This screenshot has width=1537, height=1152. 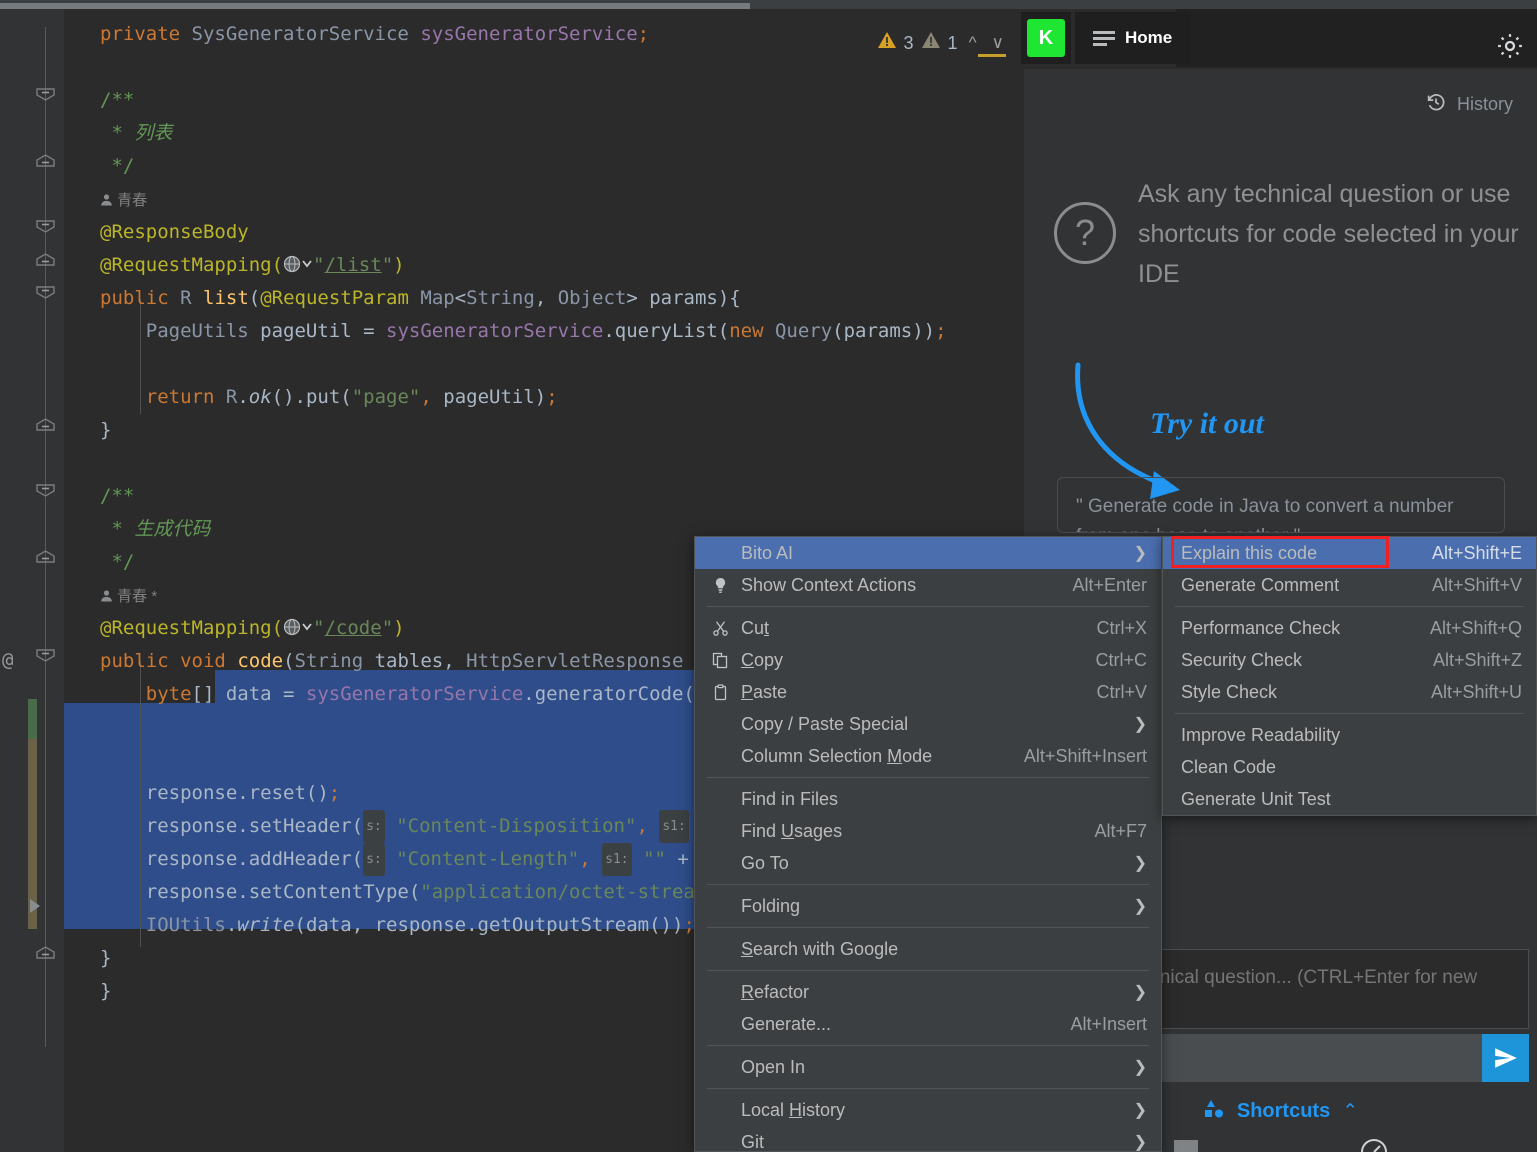 What do you see at coordinates (1121, 627) in the screenshot?
I see `menu-item-shortcut: Ctrl+X` at bounding box center [1121, 627].